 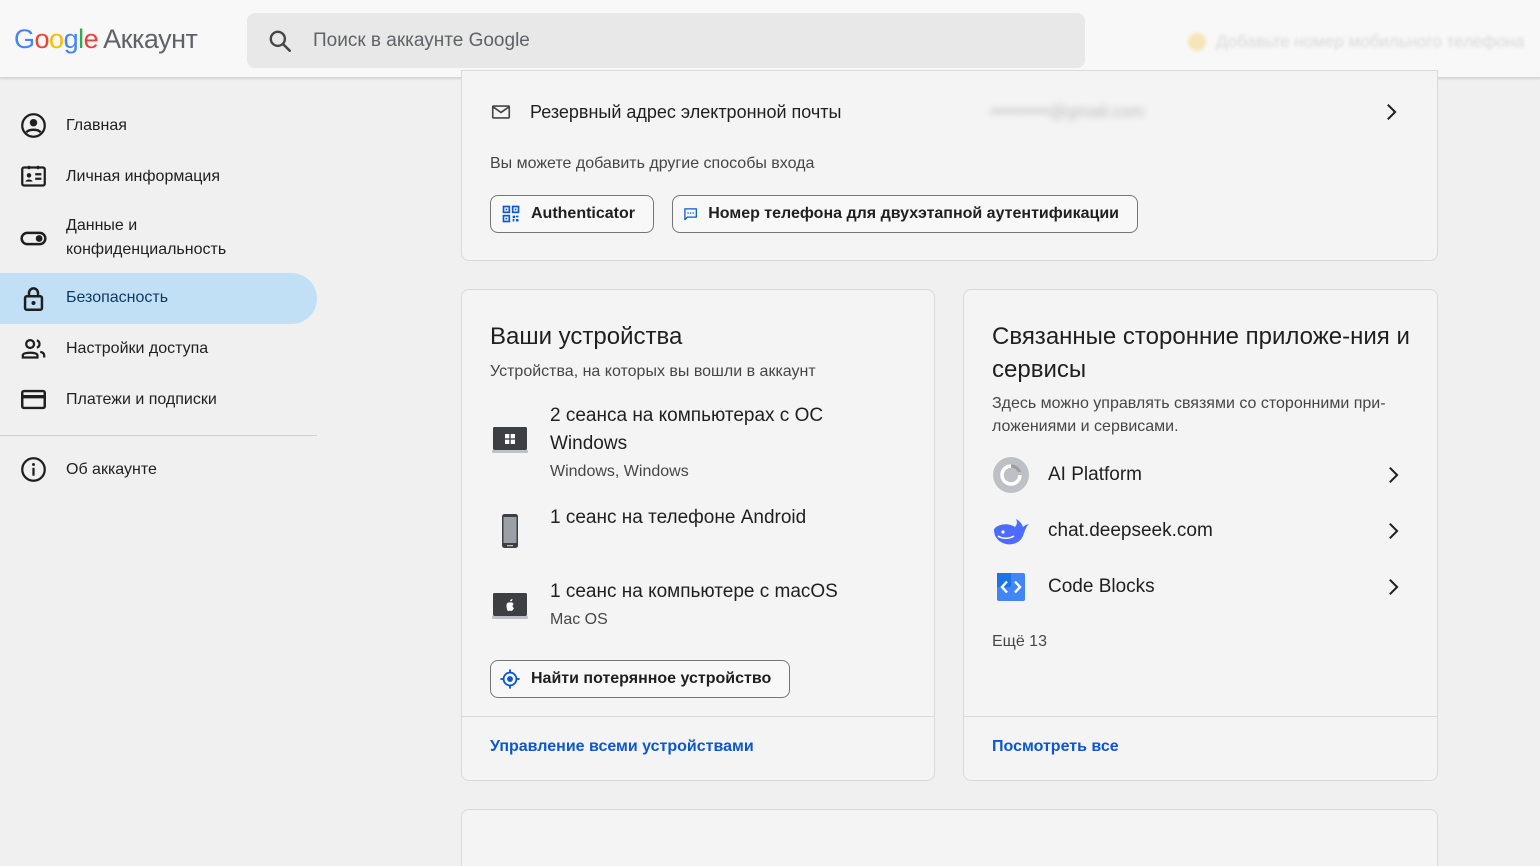 I want to click on app-item-code-blocks: Code Blocks, so click(x=1202, y=587).